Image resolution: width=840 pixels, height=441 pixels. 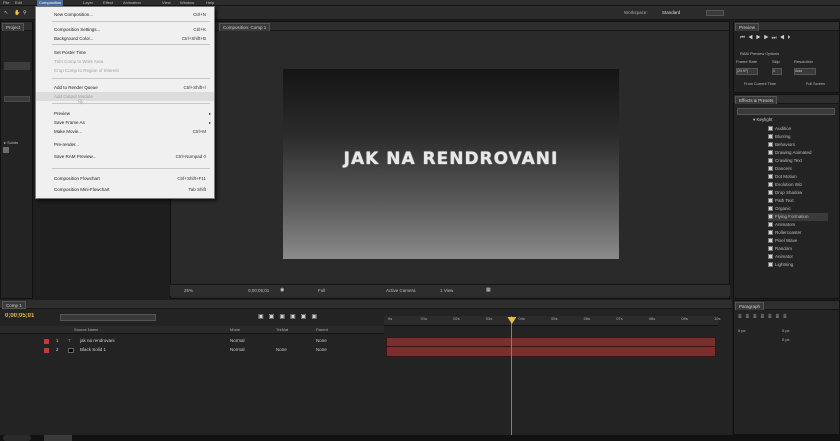 What do you see at coordinates (125, 70) in the screenshot?
I see `menu-item-crop-comp: Crop Comp to Region of Interest` at bounding box center [125, 70].